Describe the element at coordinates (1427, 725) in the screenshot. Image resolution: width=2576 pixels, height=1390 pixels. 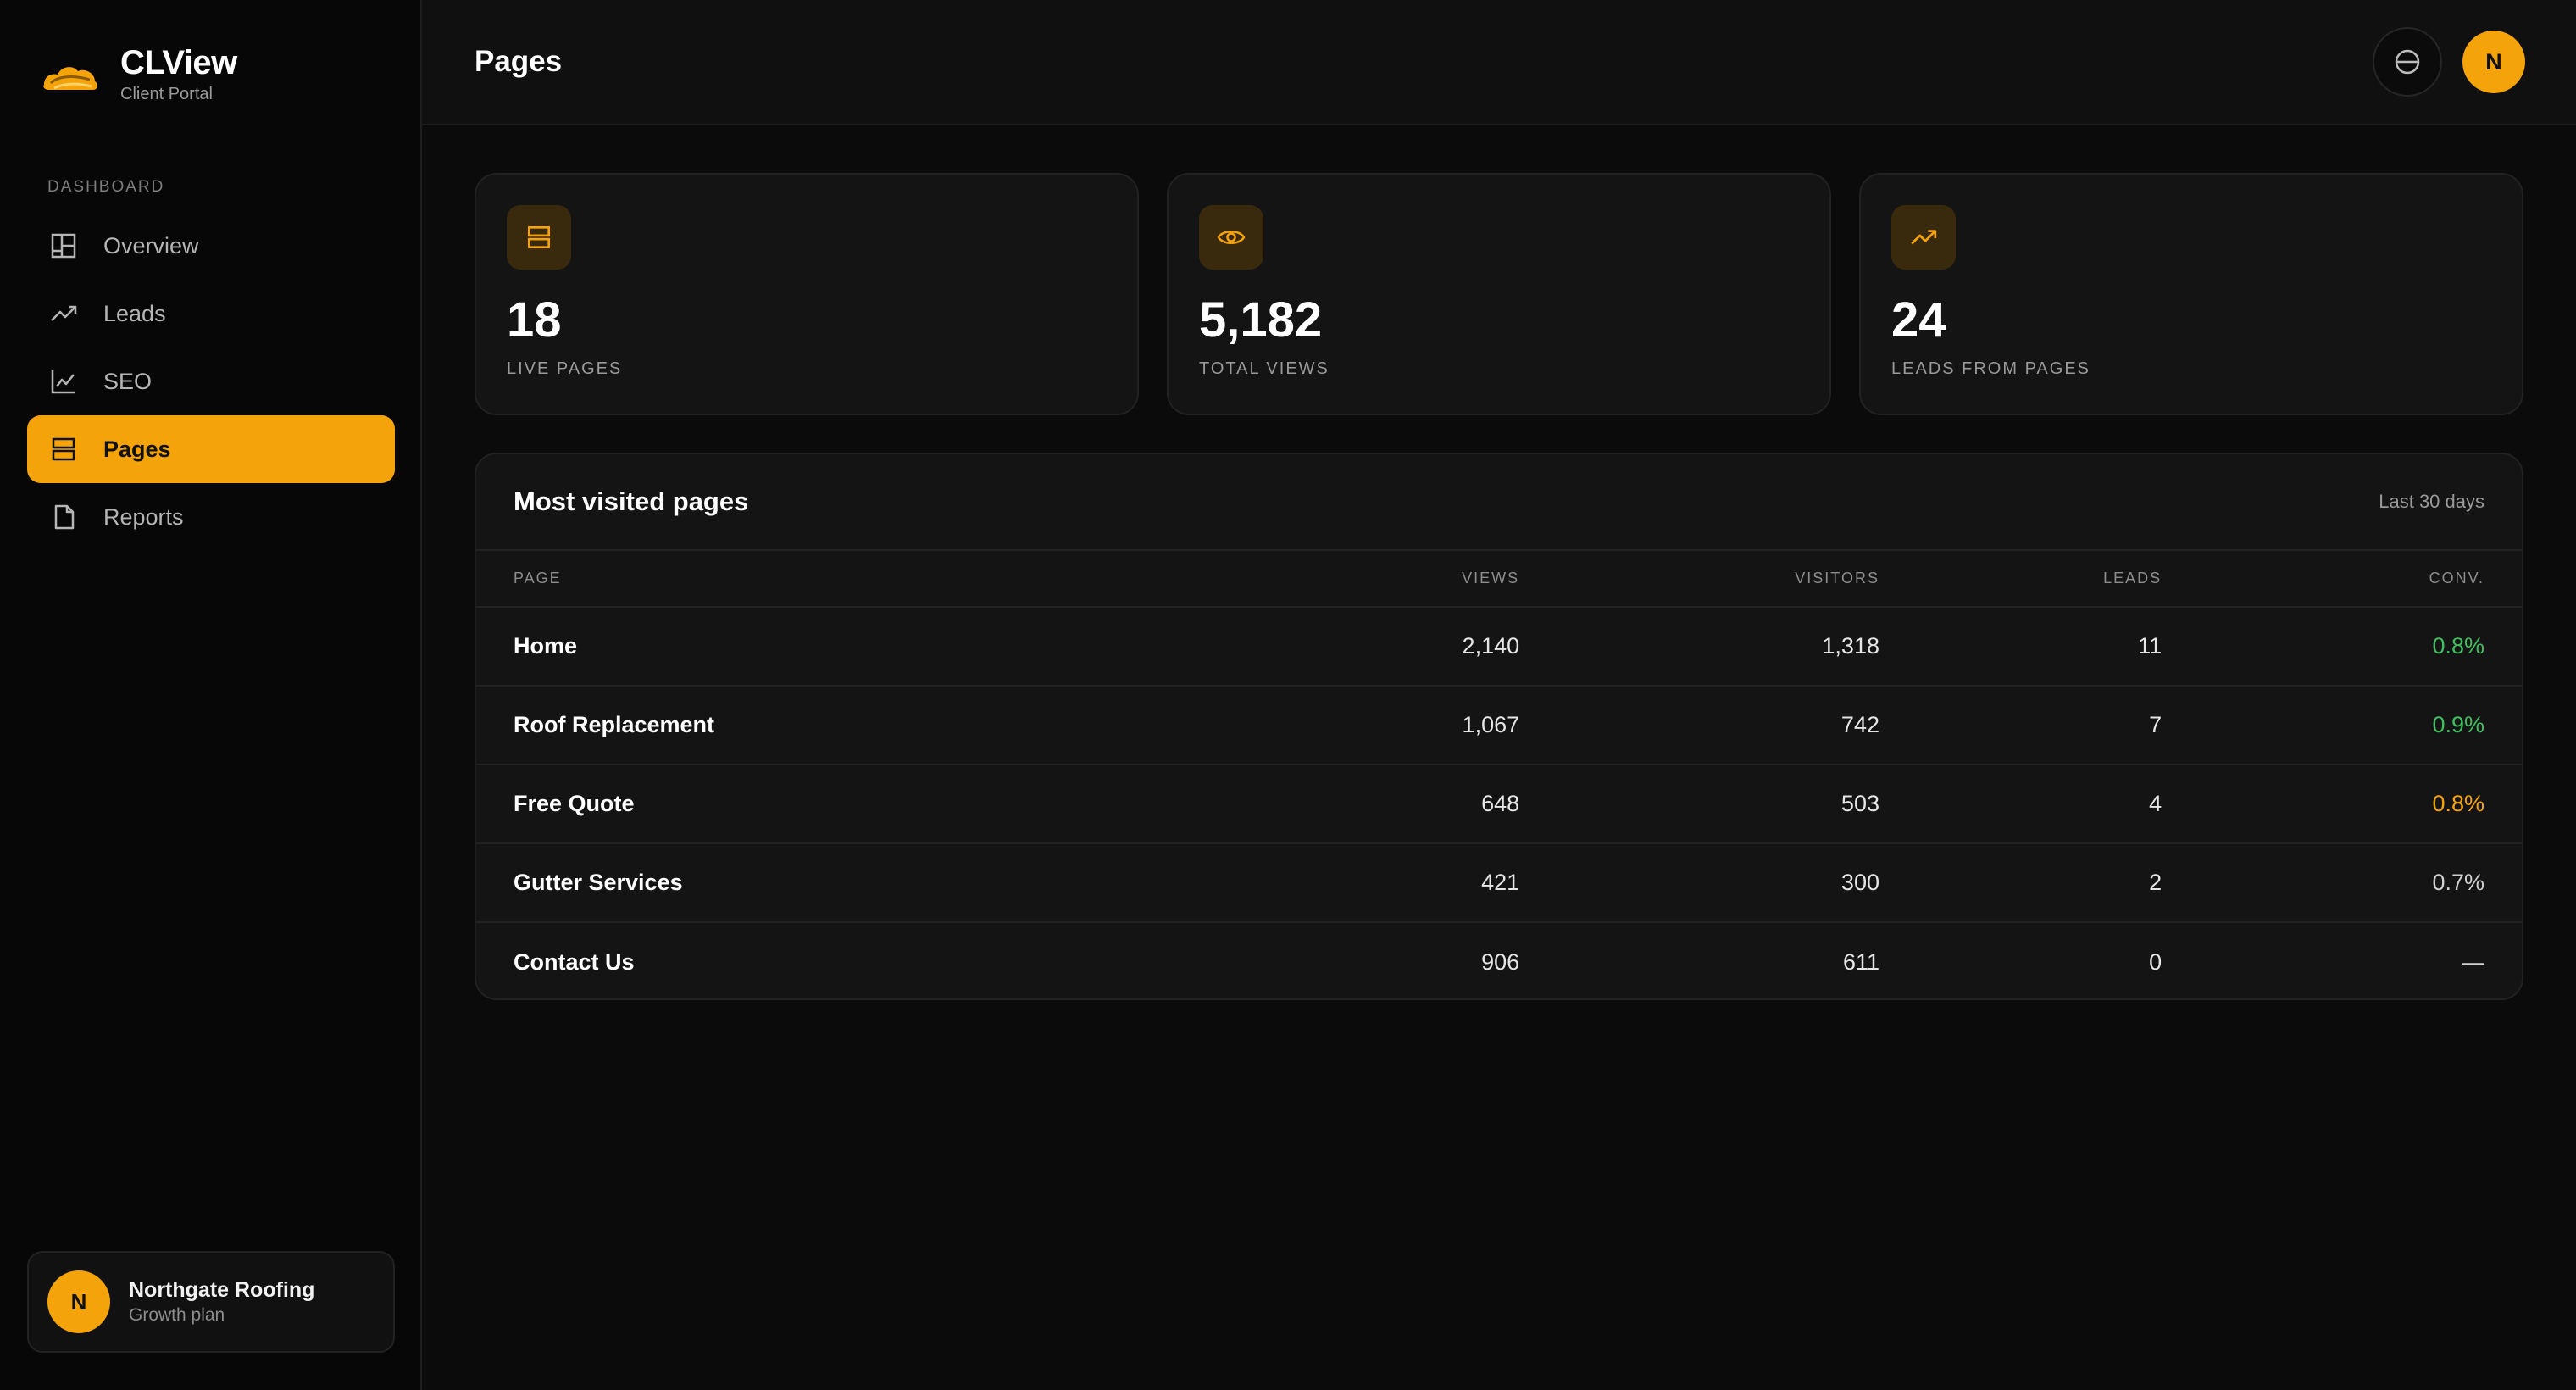
I see `cell-views: 1,067` at that location.